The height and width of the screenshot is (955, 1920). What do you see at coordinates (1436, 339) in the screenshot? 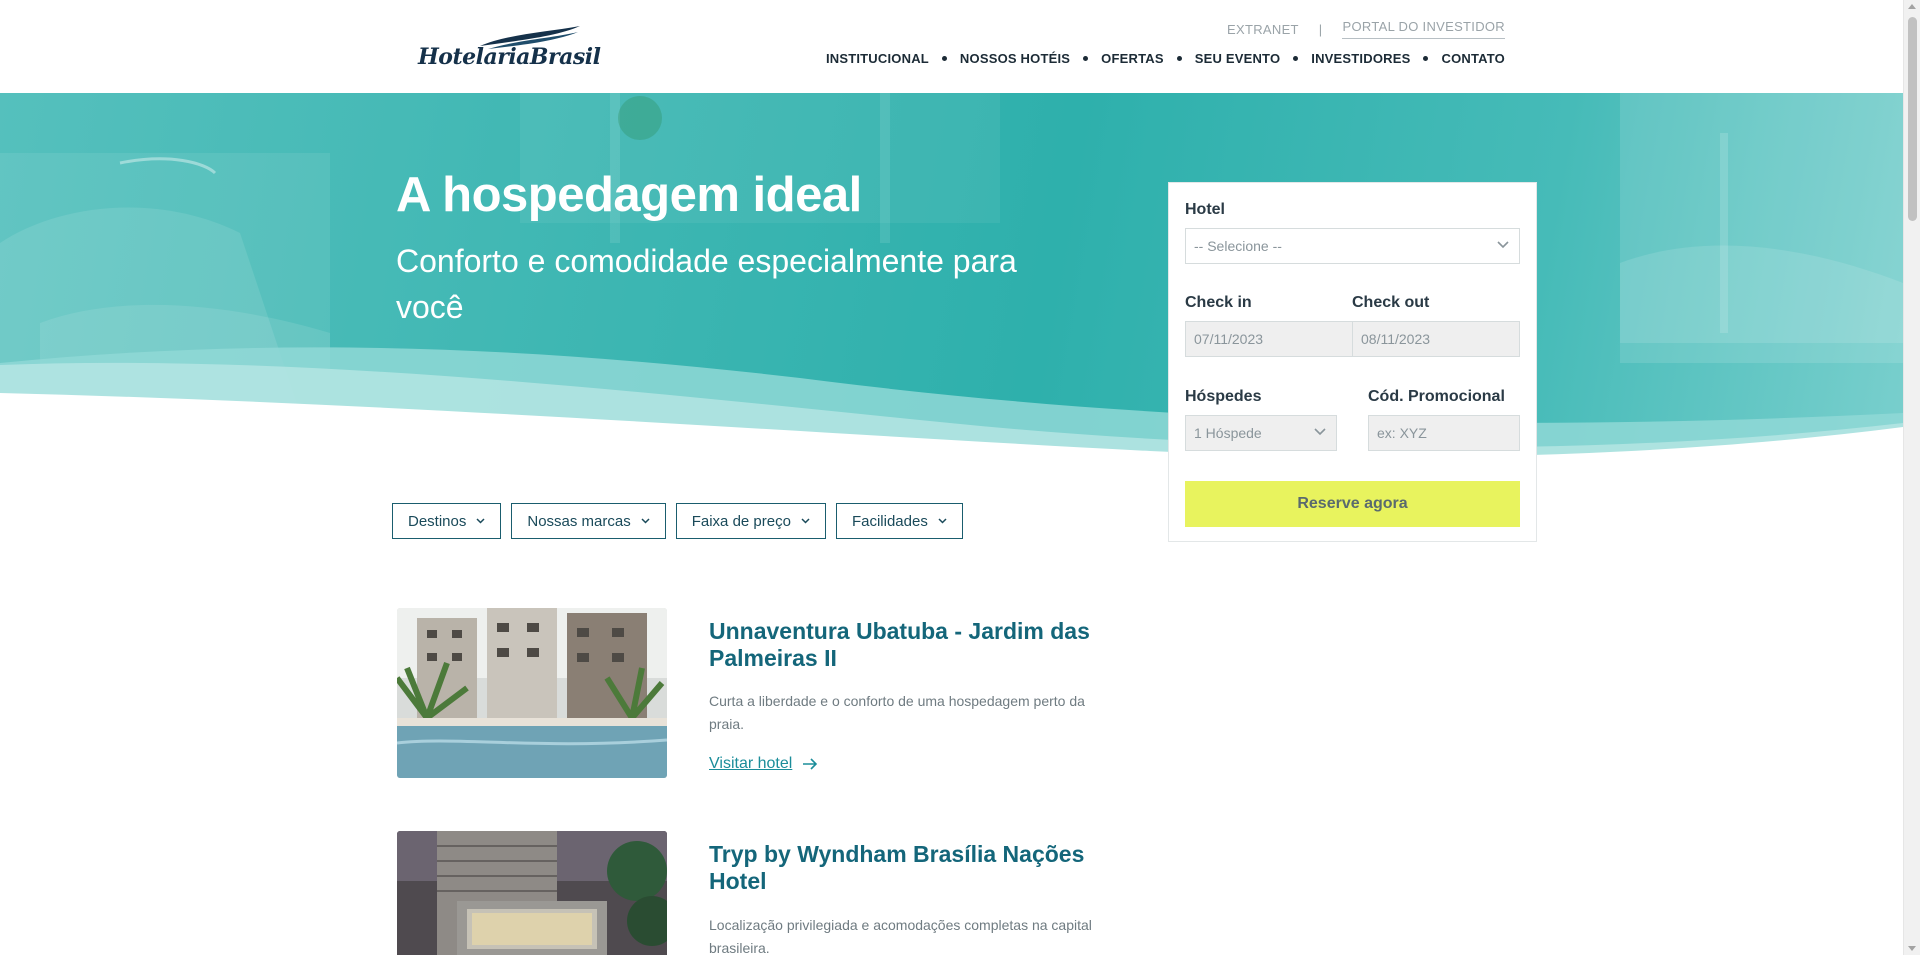
I see `checkout-date-field: 08/11/2023` at bounding box center [1436, 339].